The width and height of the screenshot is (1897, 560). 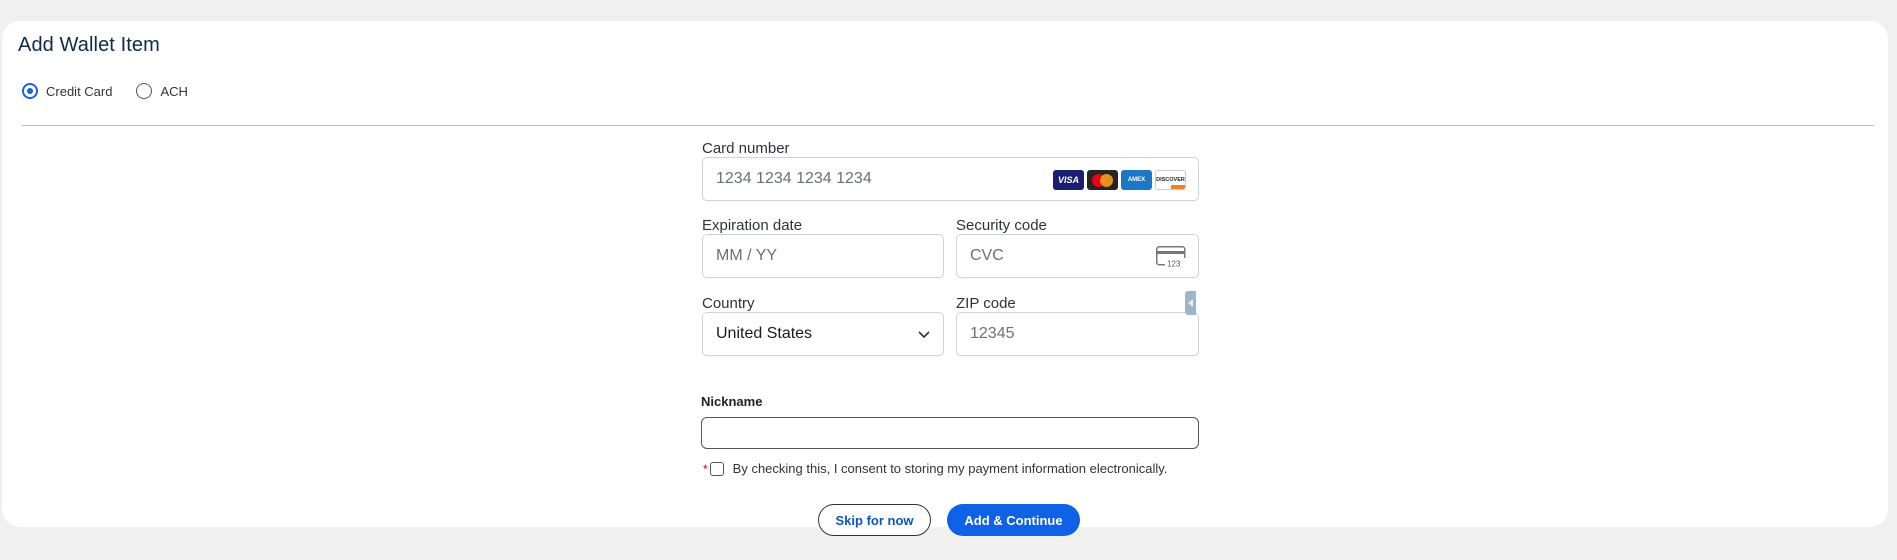 What do you see at coordinates (752, 225) in the screenshot?
I see `expiration-label: Expiration date` at bounding box center [752, 225].